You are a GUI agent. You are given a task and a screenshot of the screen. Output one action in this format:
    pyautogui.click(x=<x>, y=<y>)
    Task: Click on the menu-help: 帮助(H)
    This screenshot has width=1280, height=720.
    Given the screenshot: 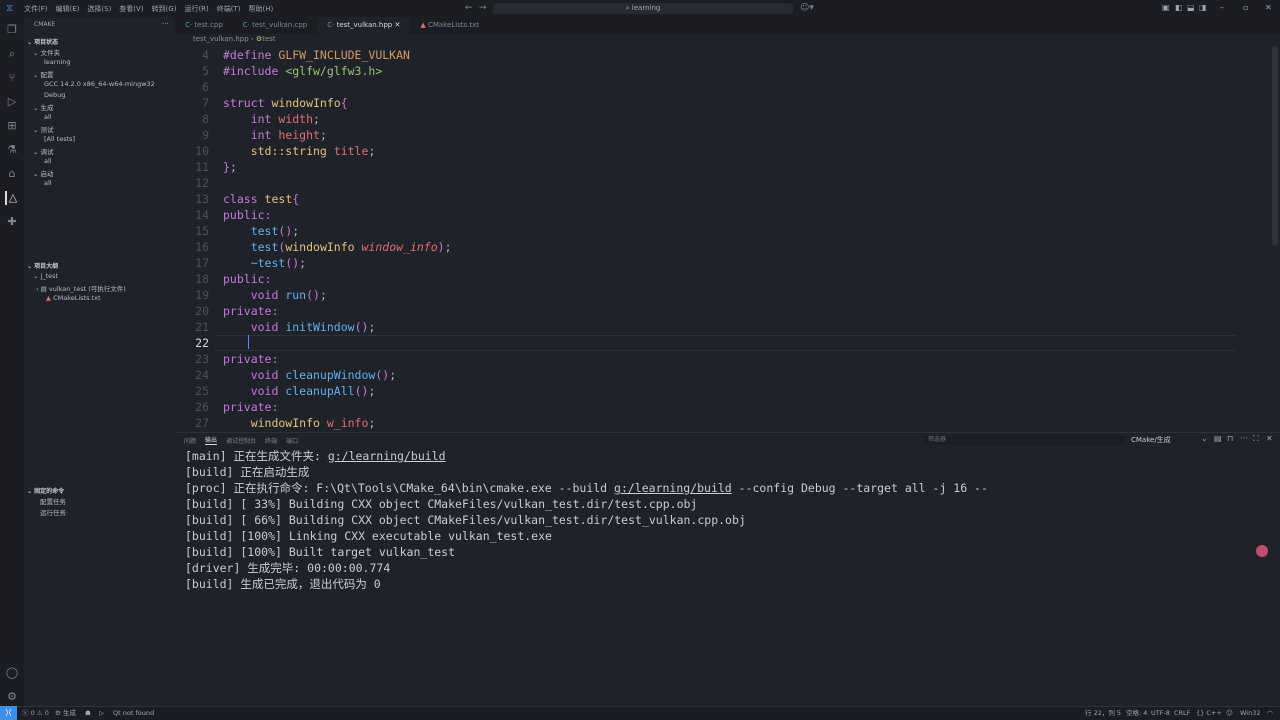 What is the action you would take?
    pyautogui.click(x=261, y=9)
    